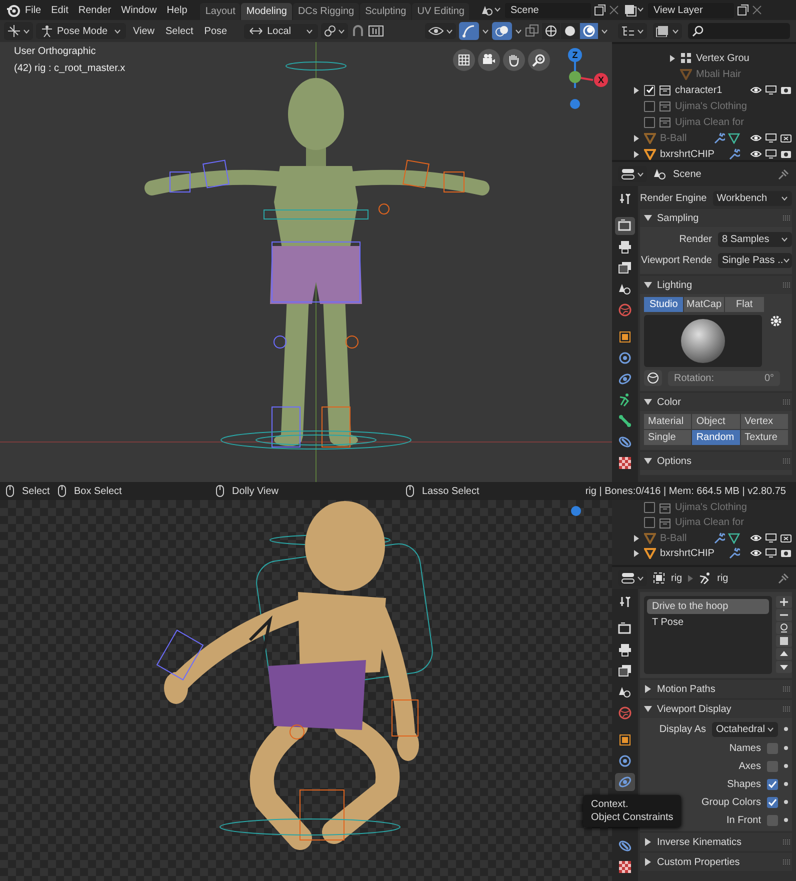 This screenshot has width=796, height=881. Describe the element at coordinates (334, 31) in the screenshot. I see `link-button` at that location.